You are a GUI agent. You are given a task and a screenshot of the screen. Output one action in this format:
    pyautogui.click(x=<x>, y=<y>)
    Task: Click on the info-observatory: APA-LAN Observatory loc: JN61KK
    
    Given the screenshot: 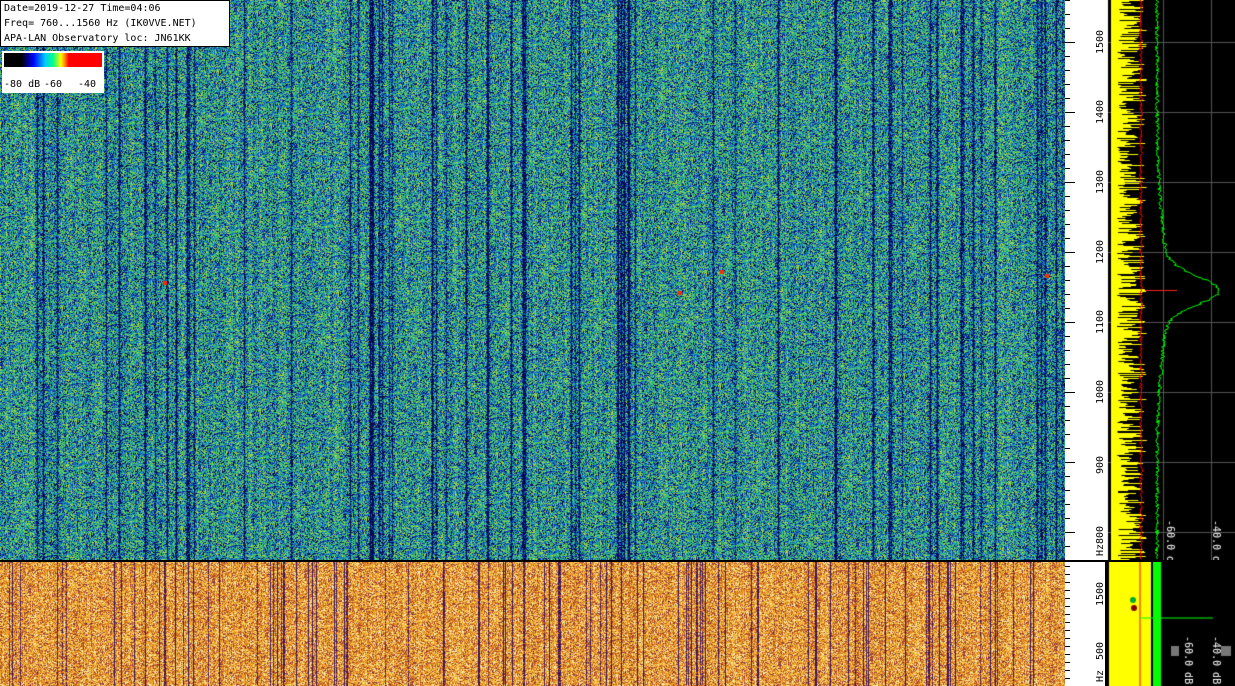 What is the action you would take?
    pyautogui.click(x=97, y=38)
    